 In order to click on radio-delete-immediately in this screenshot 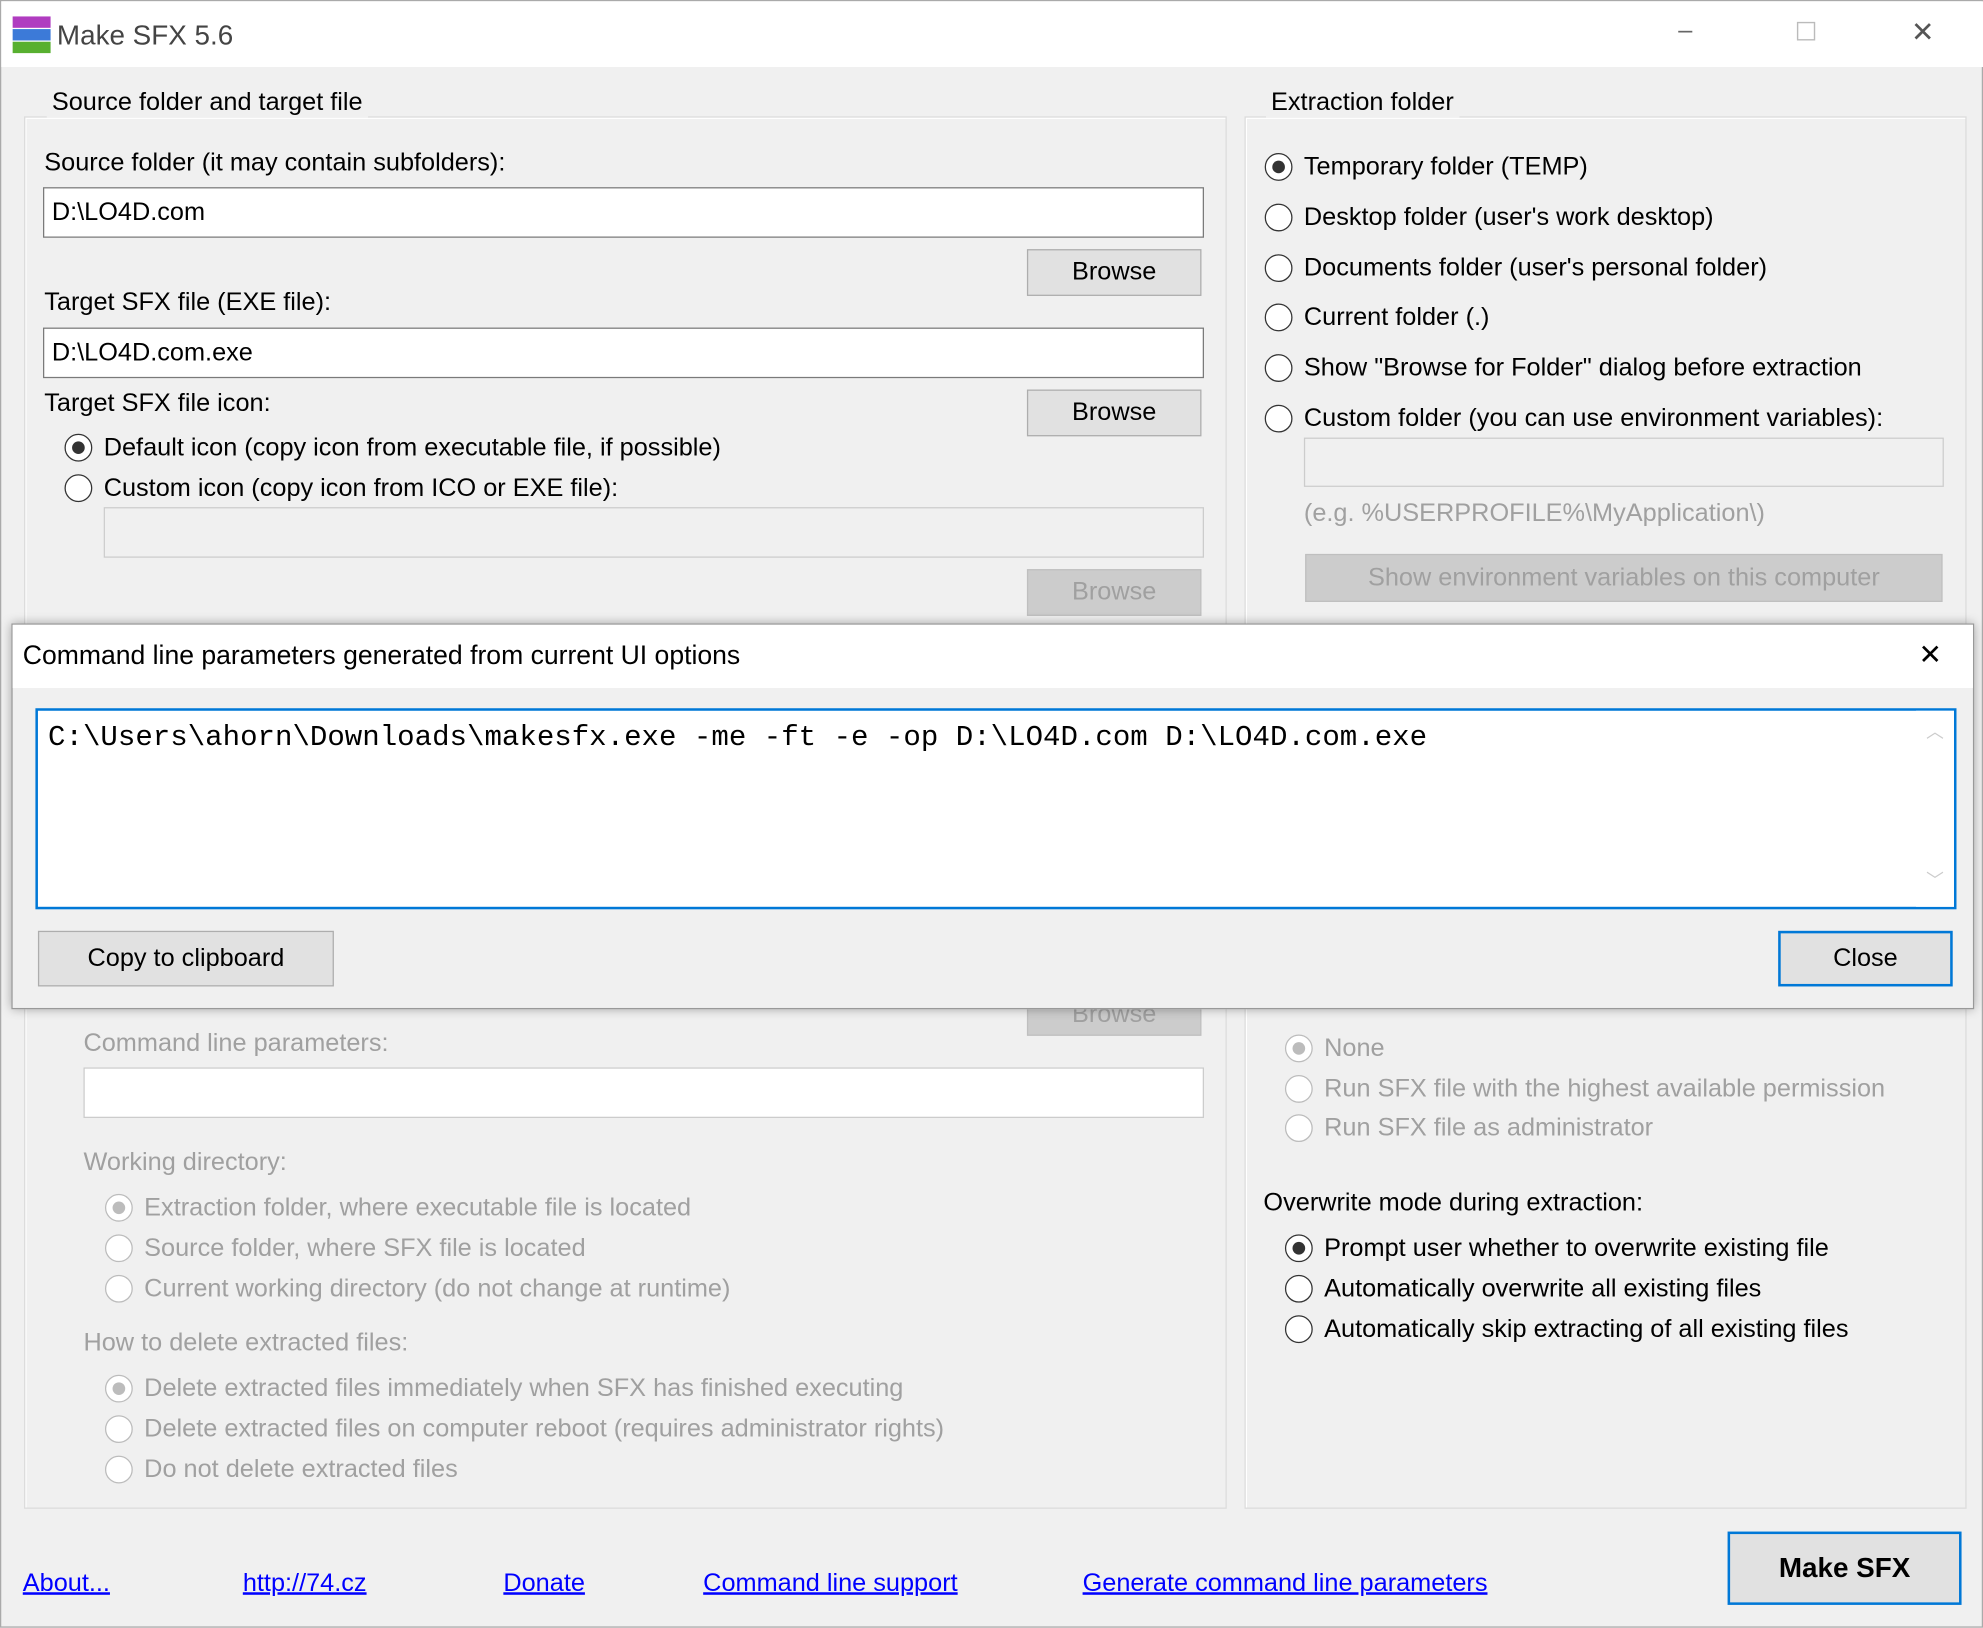, I will do `click(118, 1388)`.